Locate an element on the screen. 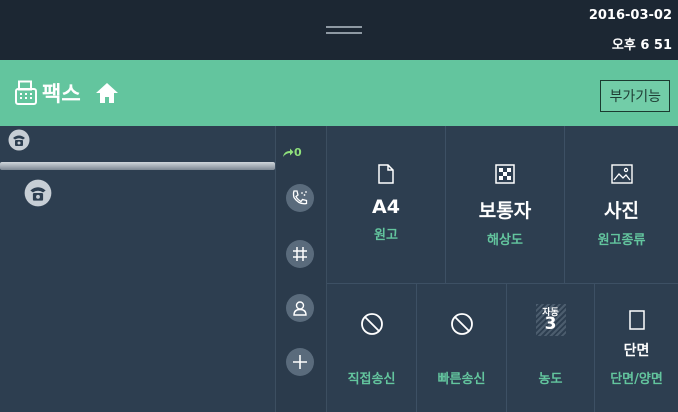  redial-count: 0 is located at coordinates (298, 152).